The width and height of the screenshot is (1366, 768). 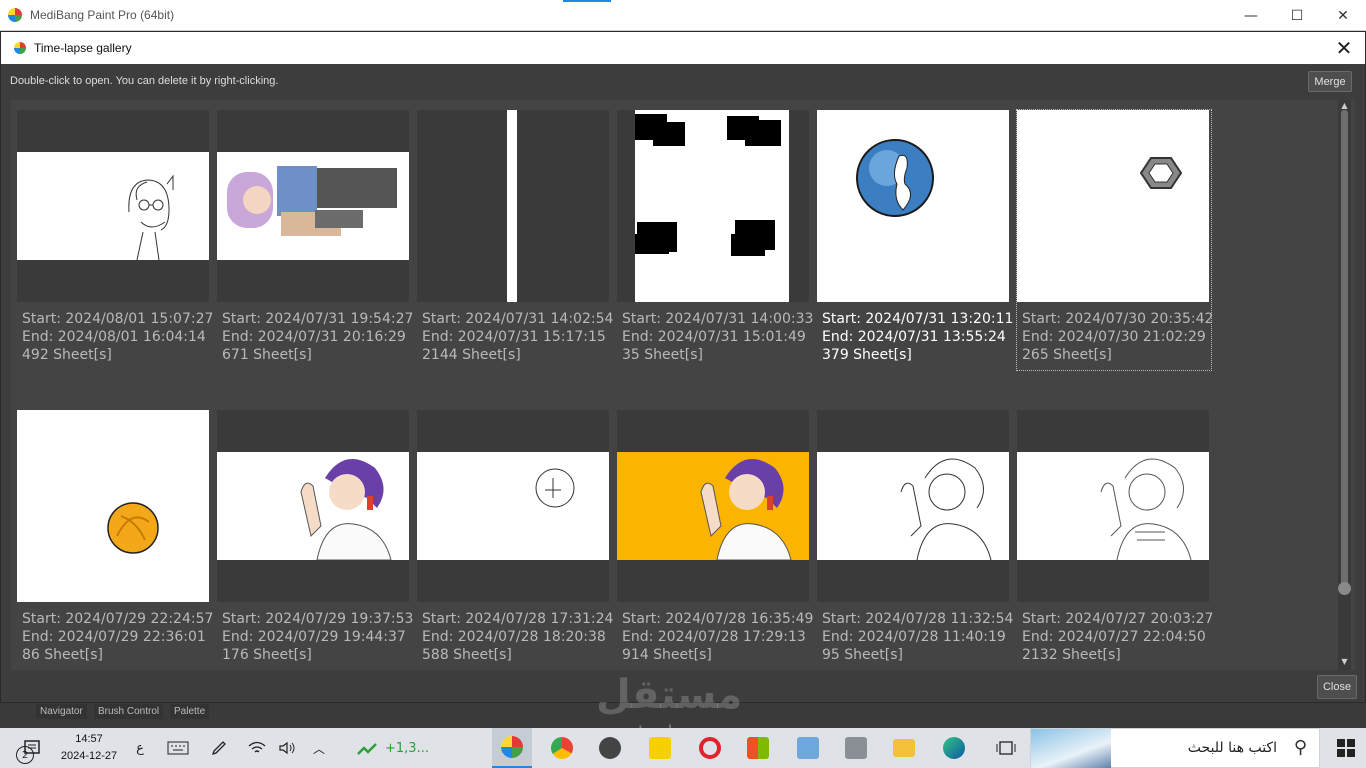 I want to click on gallery-scrollbar: ▲ ▼, so click(x=1344, y=385).